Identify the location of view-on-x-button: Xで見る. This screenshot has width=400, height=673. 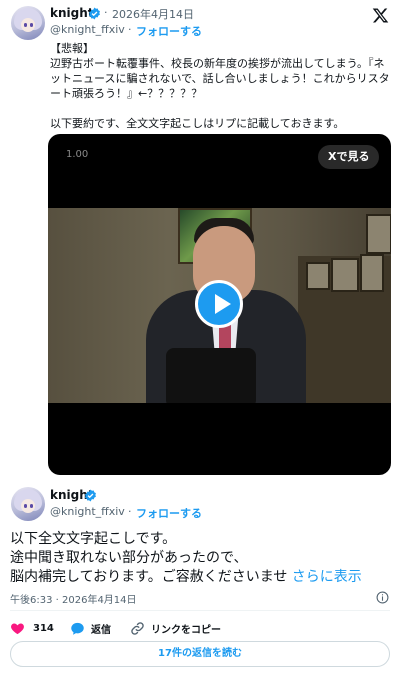
(349, 157).